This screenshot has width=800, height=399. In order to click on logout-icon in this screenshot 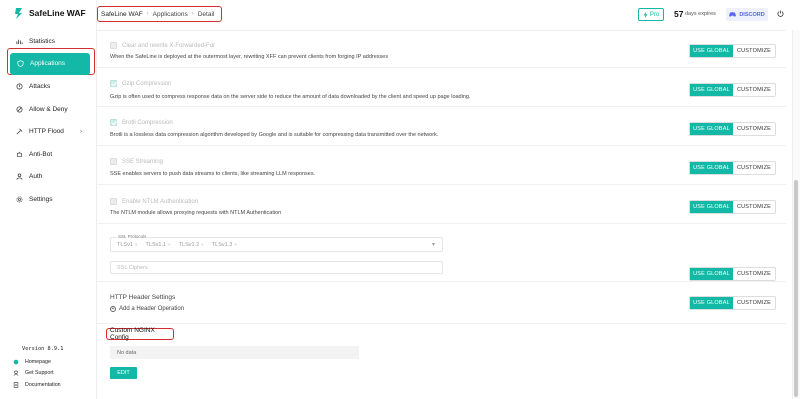, I will do `click(780, 13)`.